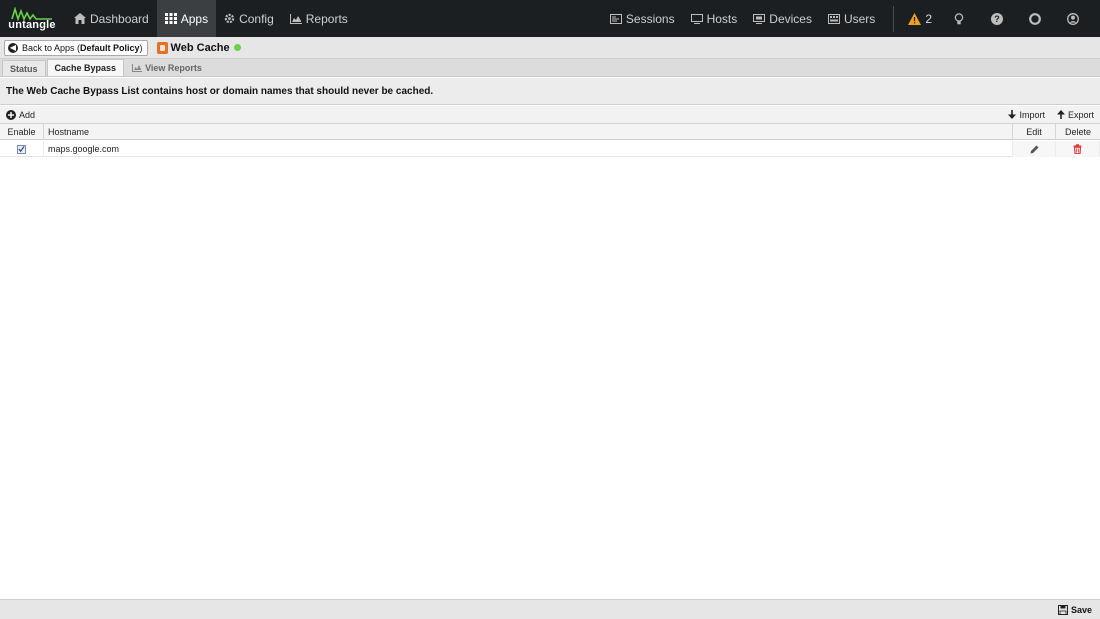 The width and height of the screenshot is (1100, 619). I want to click on column-delete-label: Delete, so click(1077, 132).